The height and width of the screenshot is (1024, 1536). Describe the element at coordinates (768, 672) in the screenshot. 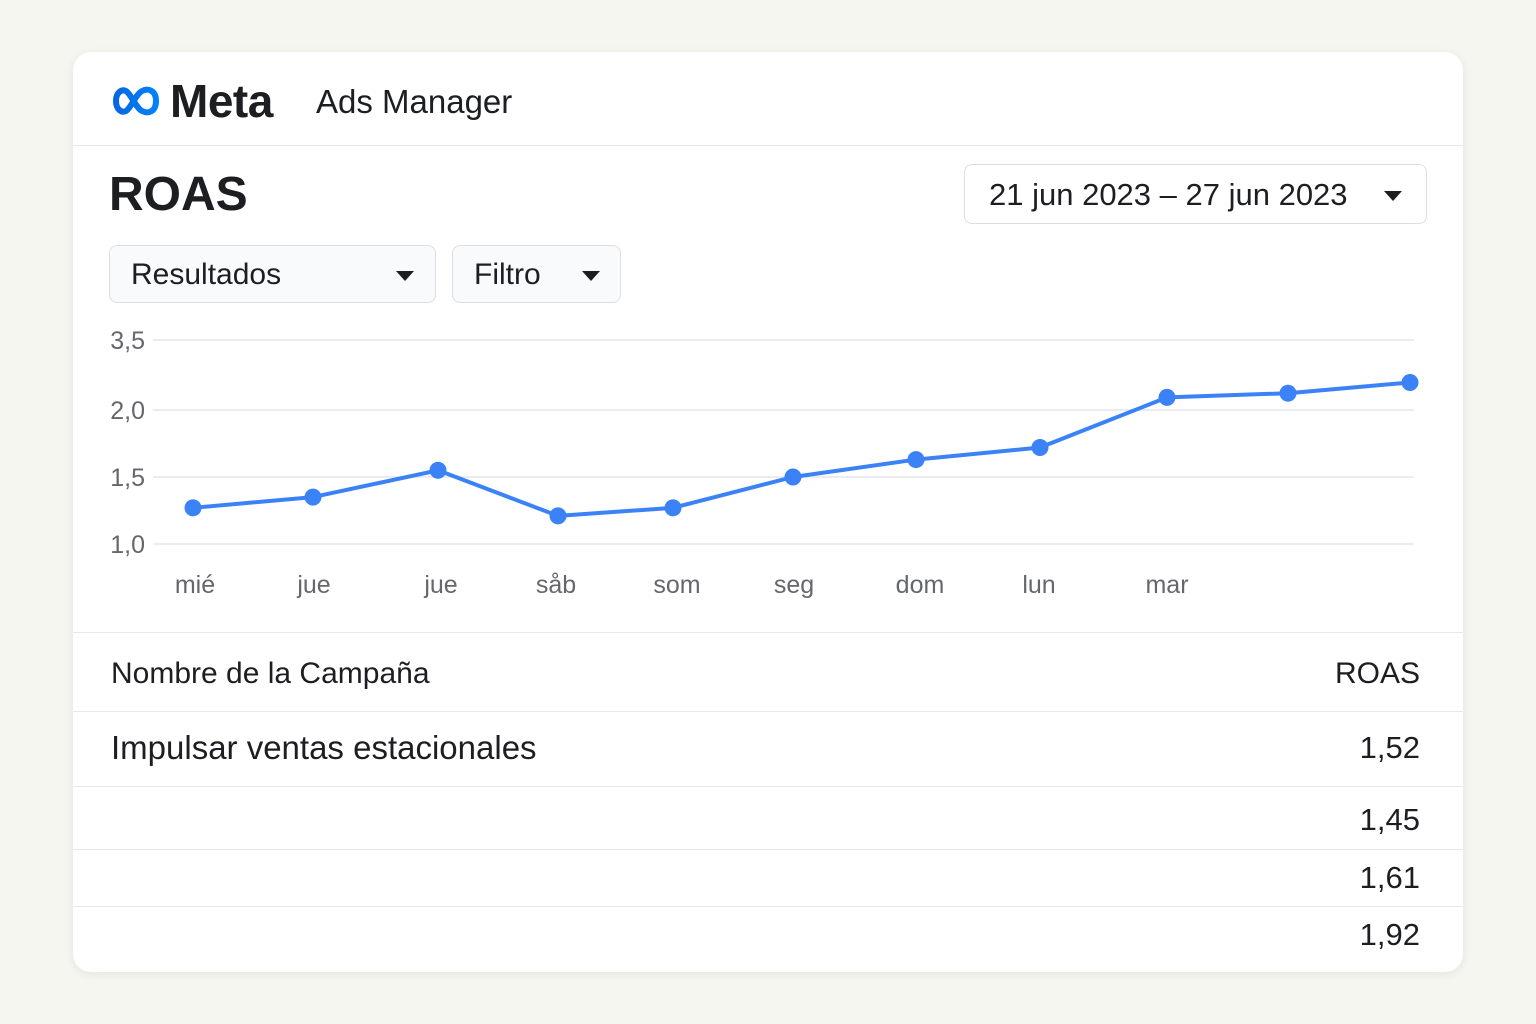

I see `table-header: Nombre de la Campaña ROAS` at that location.